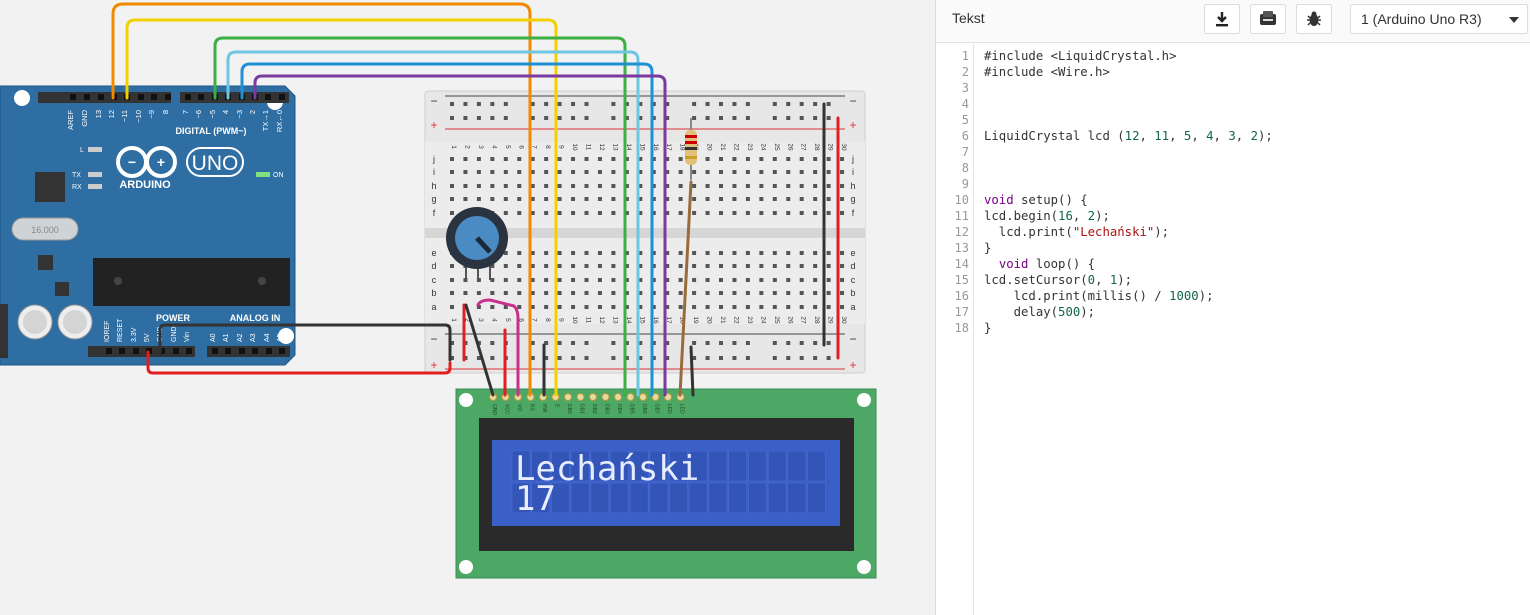  Describe the element at coordinates (1128, 136) in the screenshot. I see `code-line: LiquidCrystal lcd (12, 11, 5, 4, 3, 2);` at that location.